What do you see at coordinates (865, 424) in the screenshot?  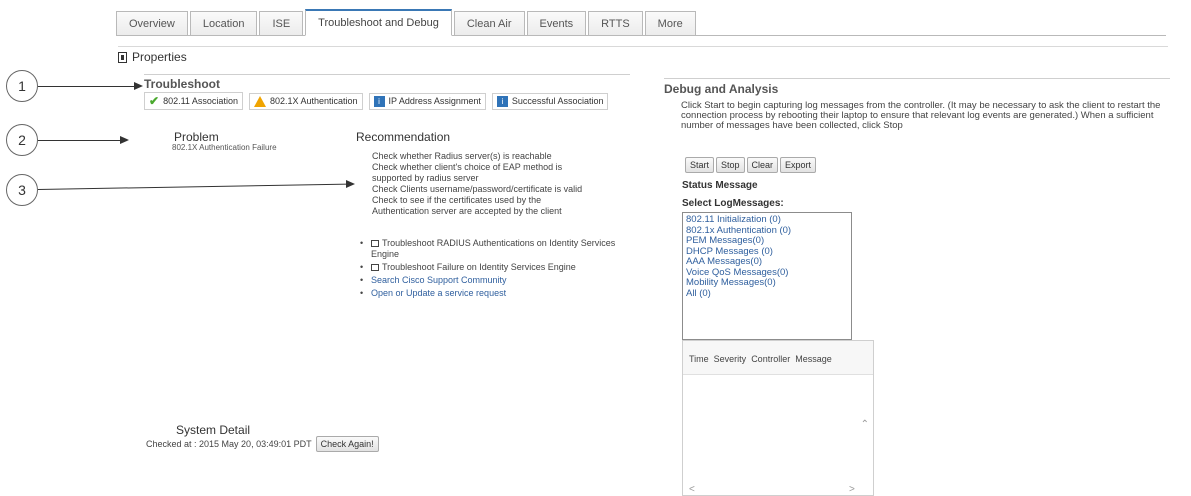 I see `scroll-up-icon: ⌃` at bounding box center [865, 424].